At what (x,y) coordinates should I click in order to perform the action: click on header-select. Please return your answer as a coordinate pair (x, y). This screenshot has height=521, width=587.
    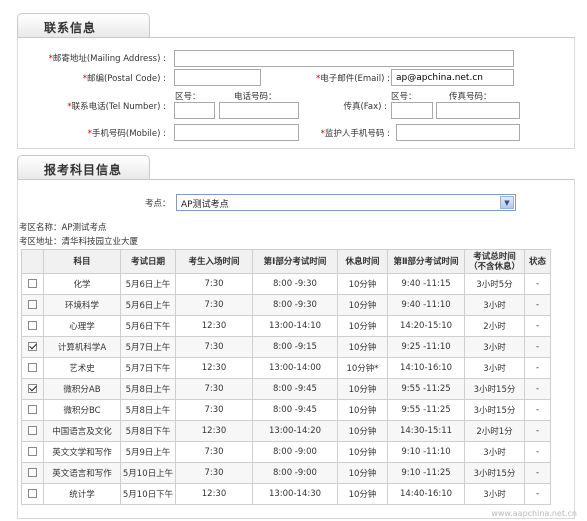
    Looking at the image, I should click on (32, 261).